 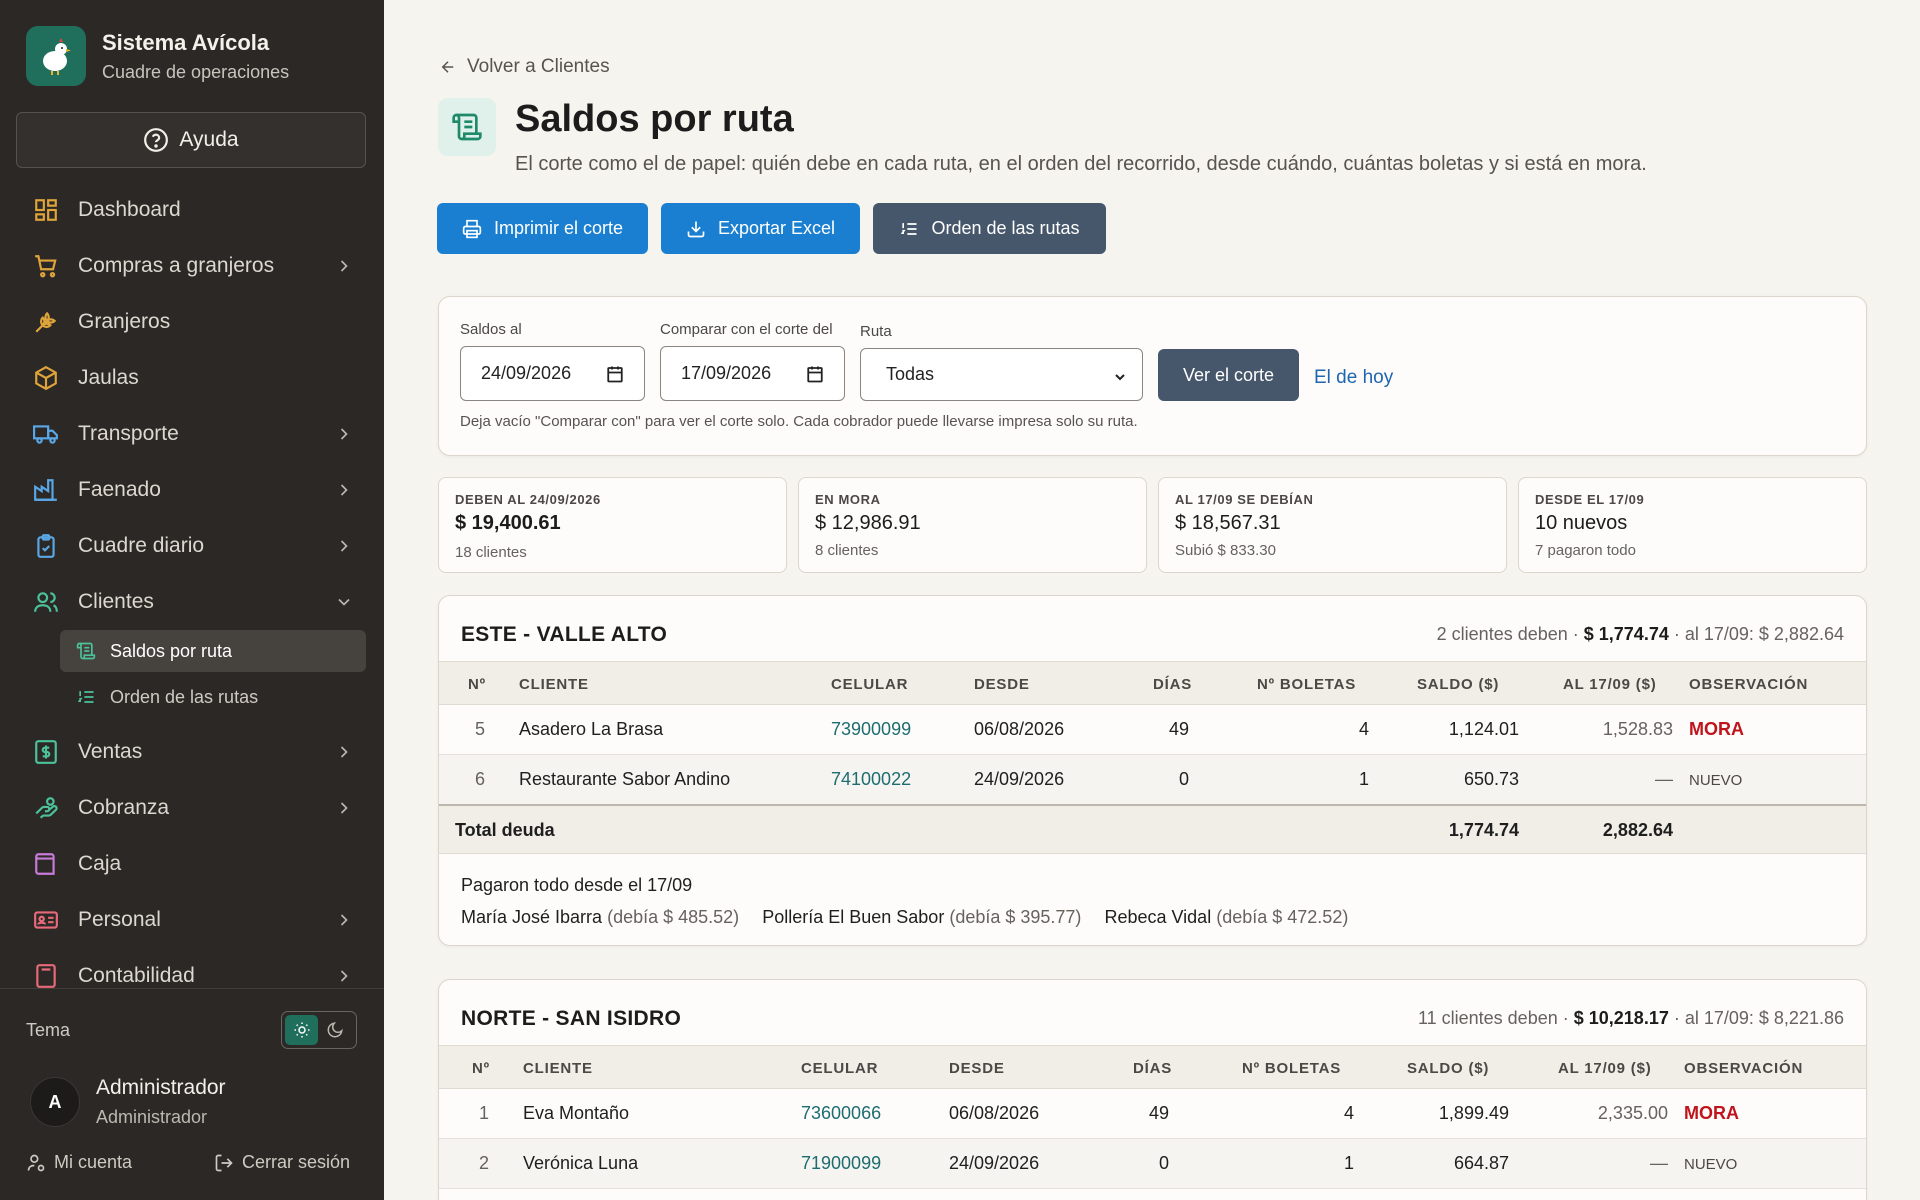 What do you see at coordinates (152, 1117) in the screenshot?
I see `user-role: Administrador` at bounding box center [152, 1117].